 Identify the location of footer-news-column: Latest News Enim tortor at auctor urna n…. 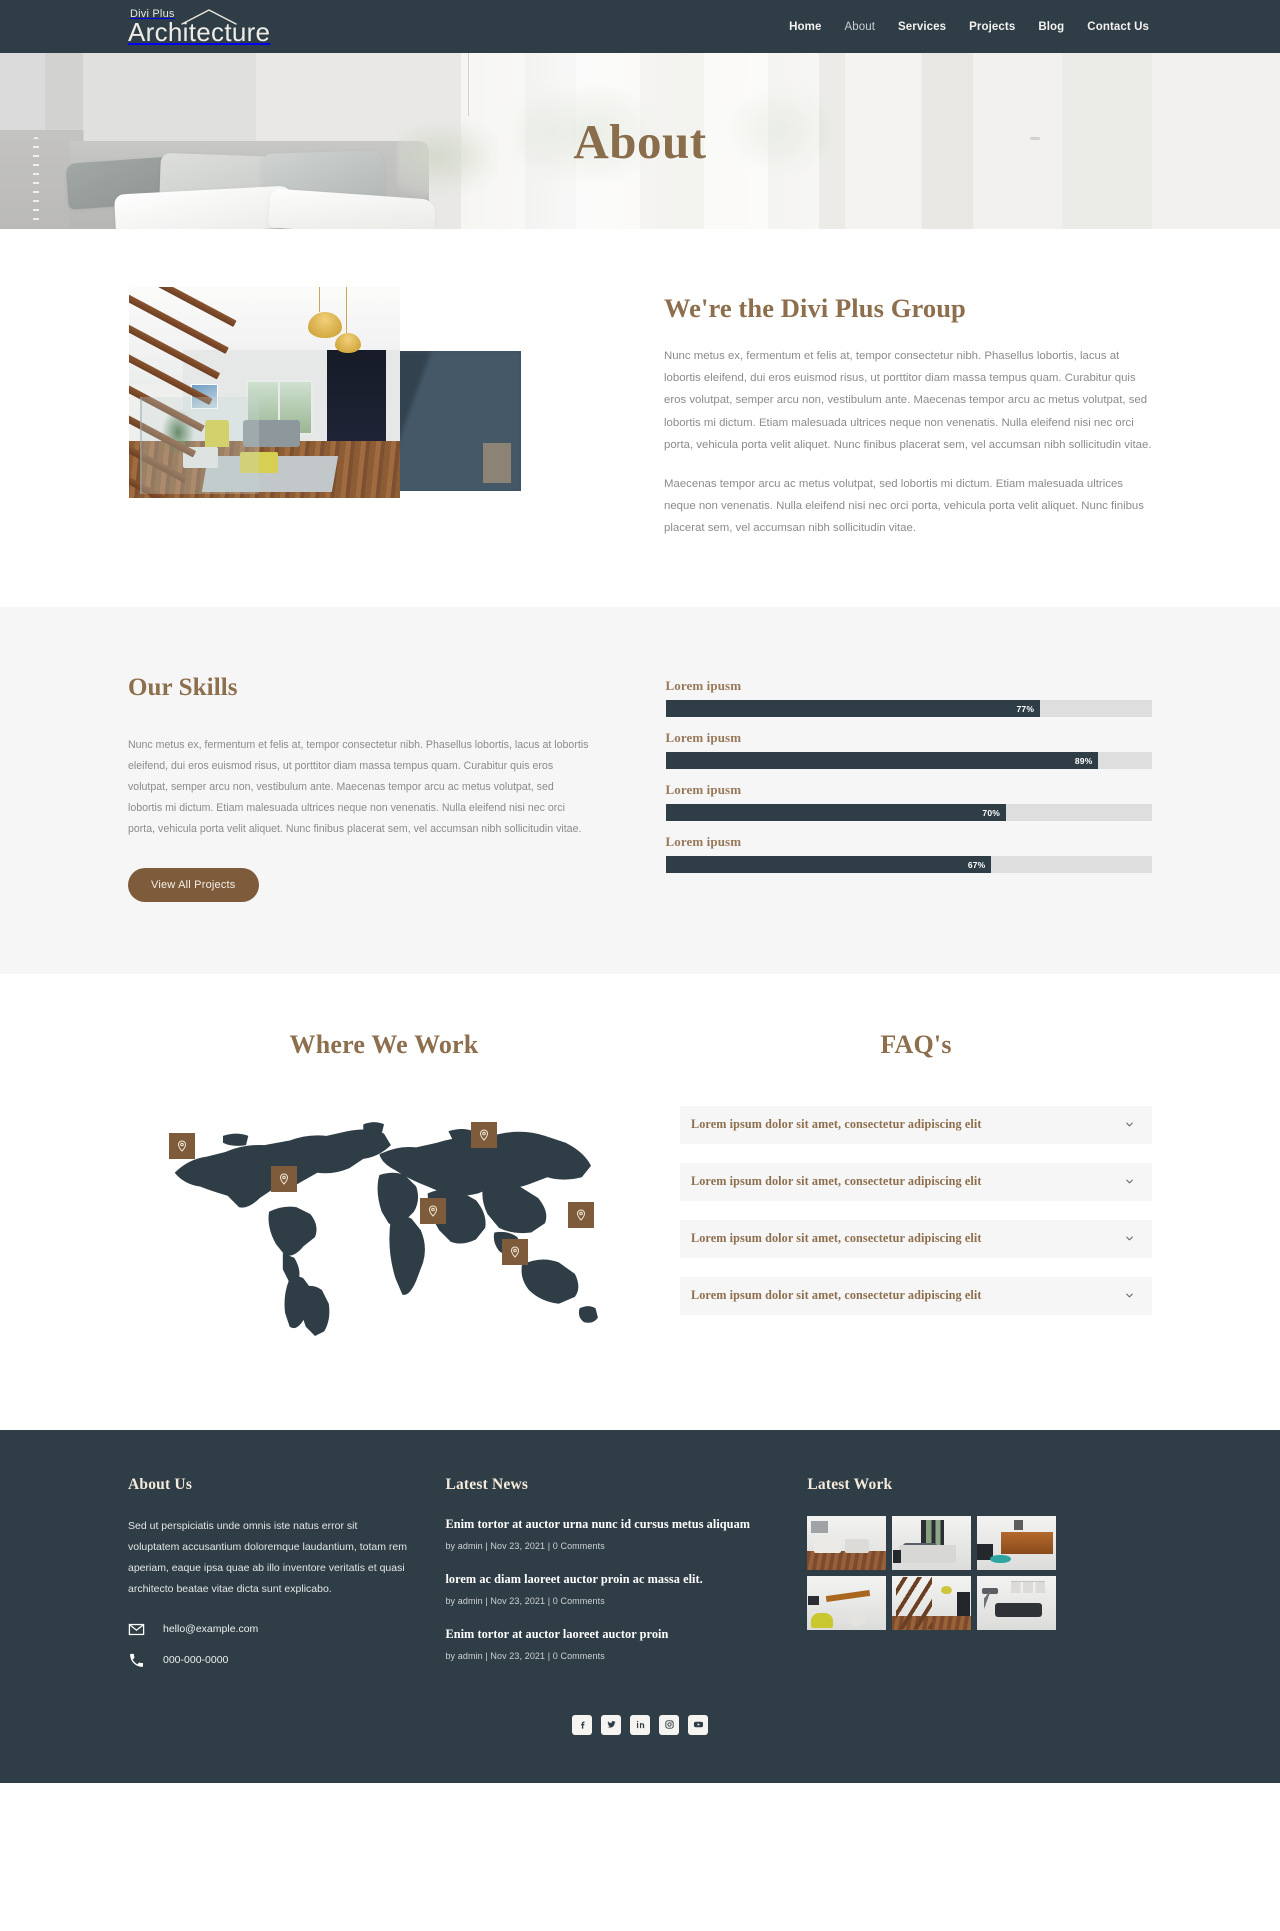
(614, 1578).